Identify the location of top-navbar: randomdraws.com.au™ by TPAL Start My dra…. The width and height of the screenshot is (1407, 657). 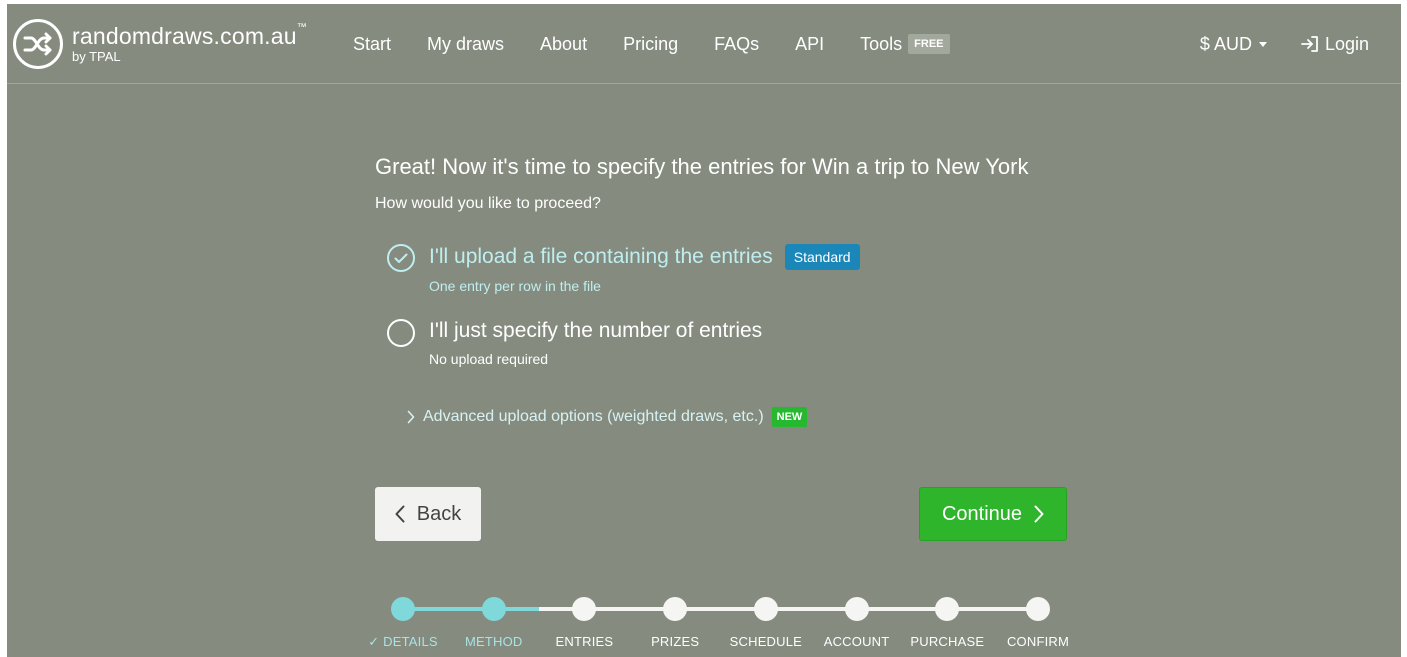
(704, 44).